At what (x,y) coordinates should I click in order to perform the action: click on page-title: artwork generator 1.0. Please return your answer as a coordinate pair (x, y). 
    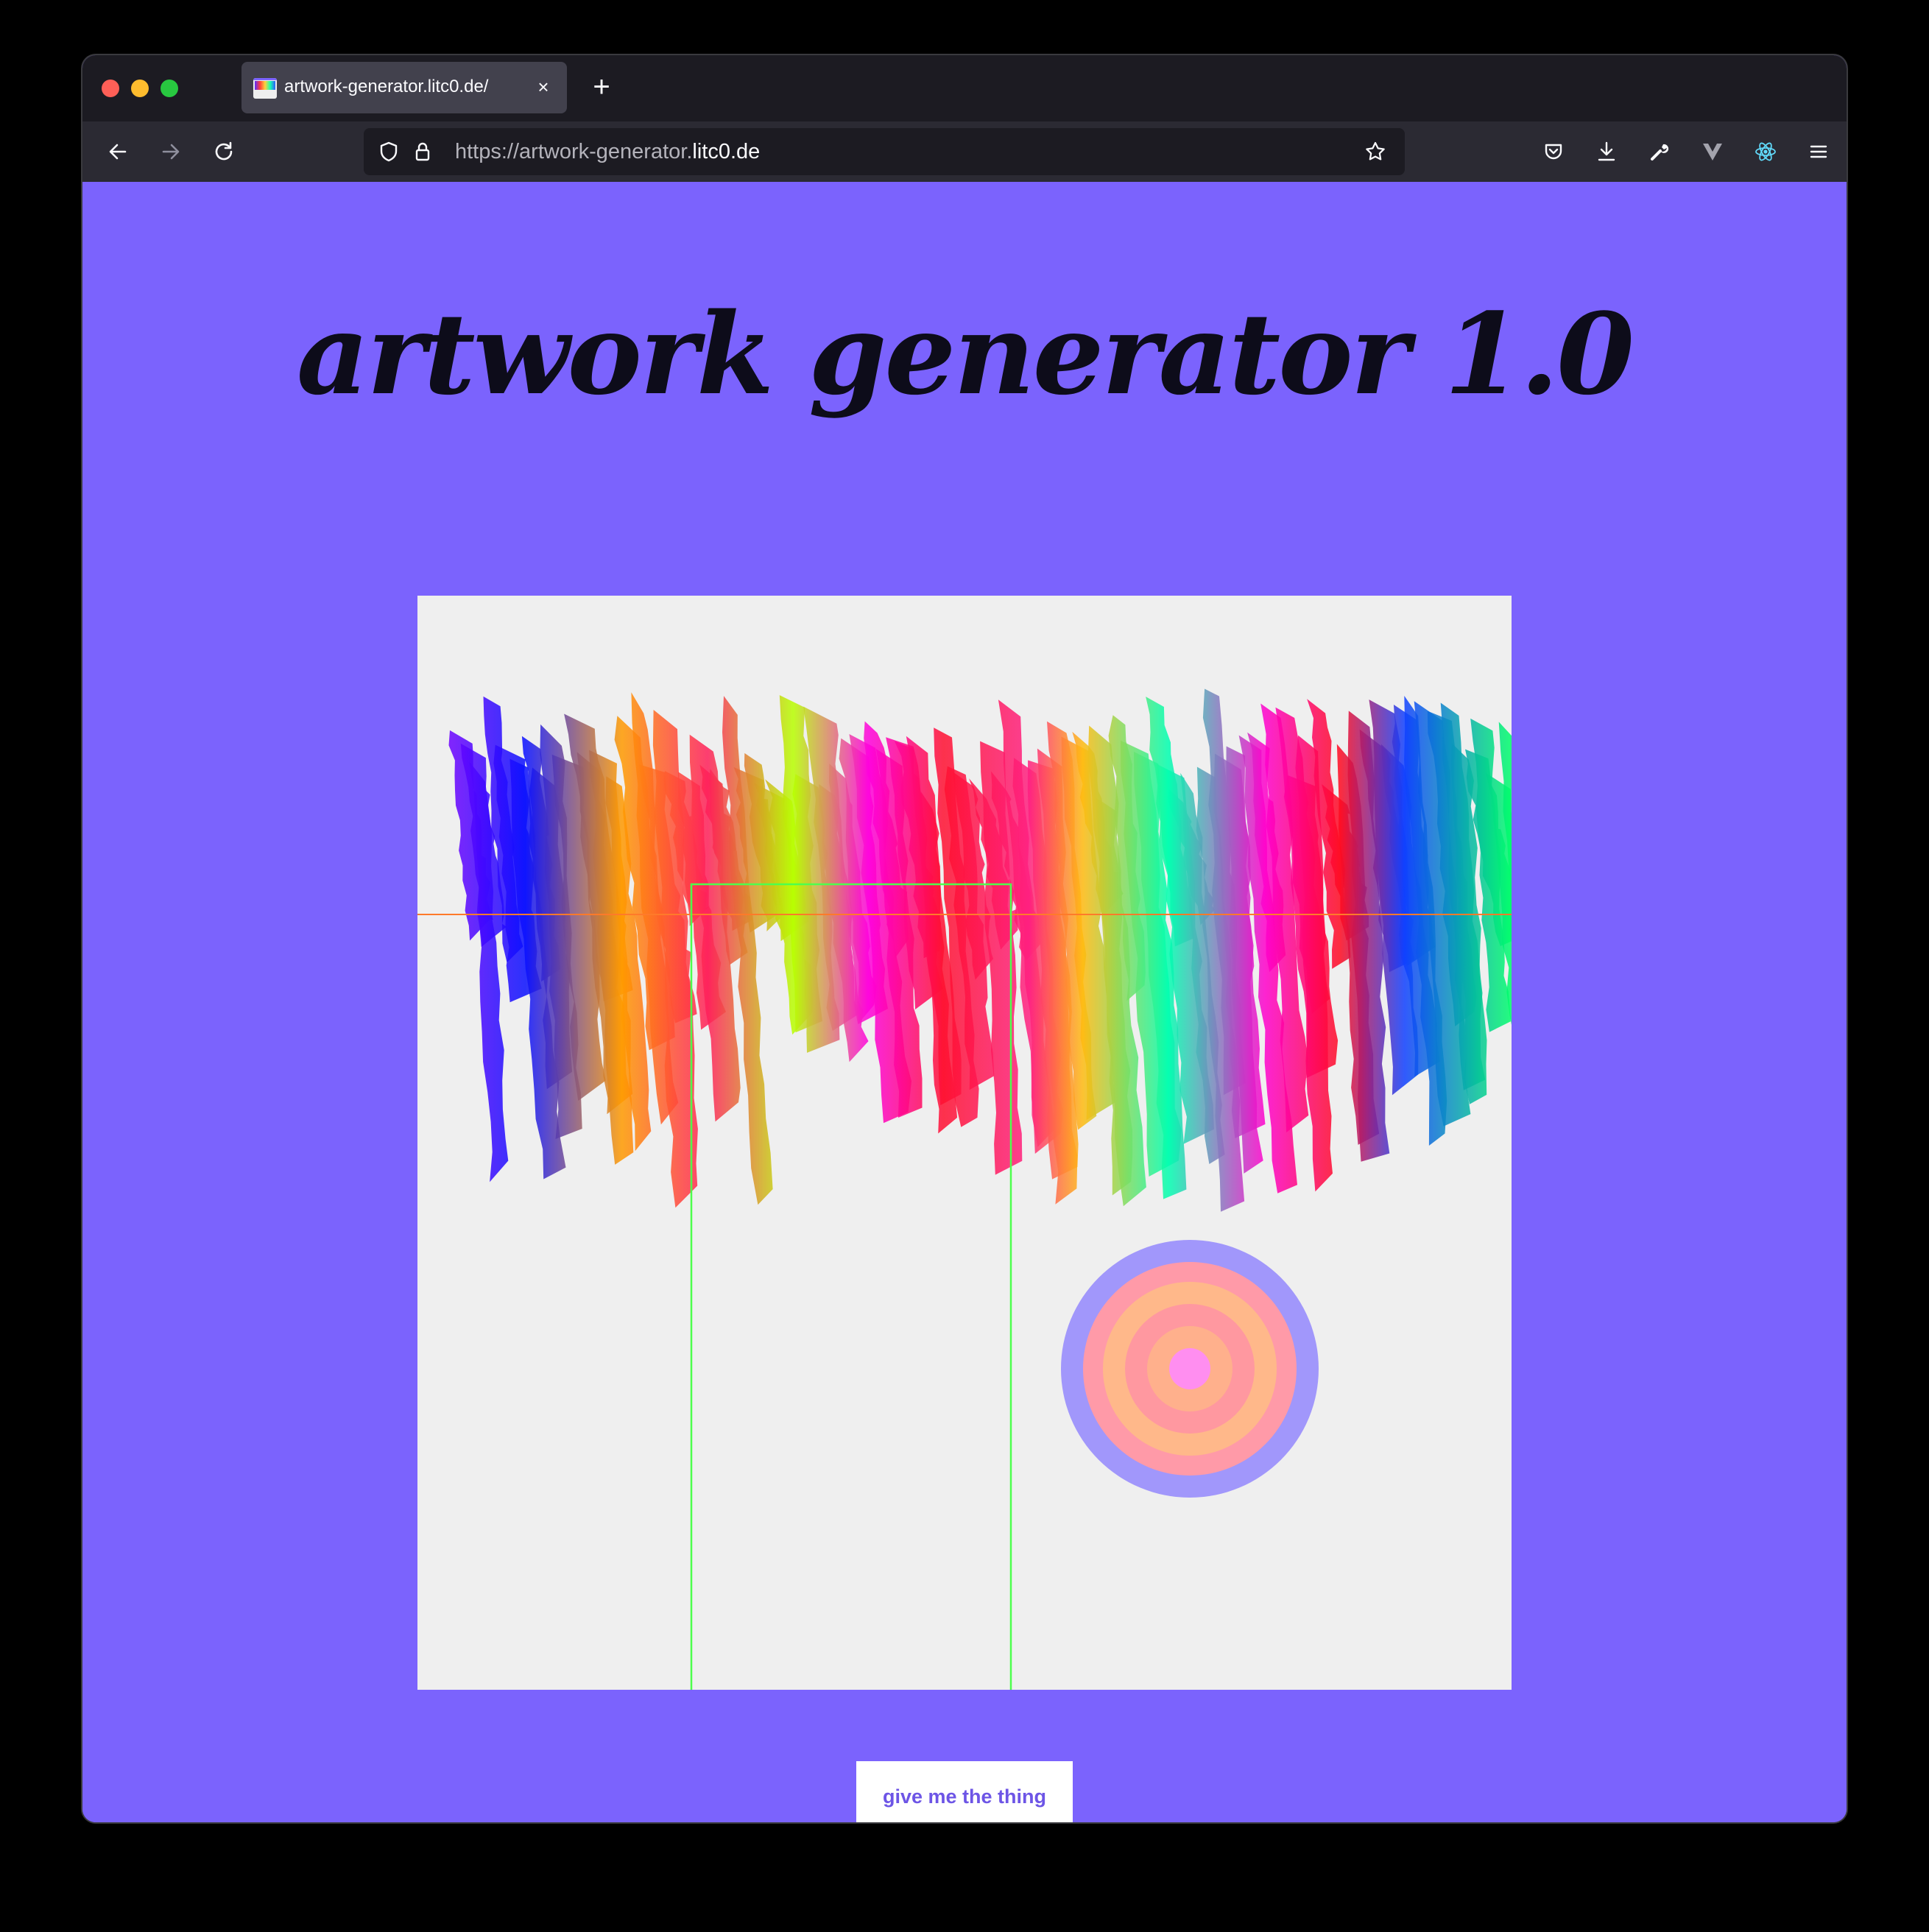
    Looking at the image, I should click on (965, 354).